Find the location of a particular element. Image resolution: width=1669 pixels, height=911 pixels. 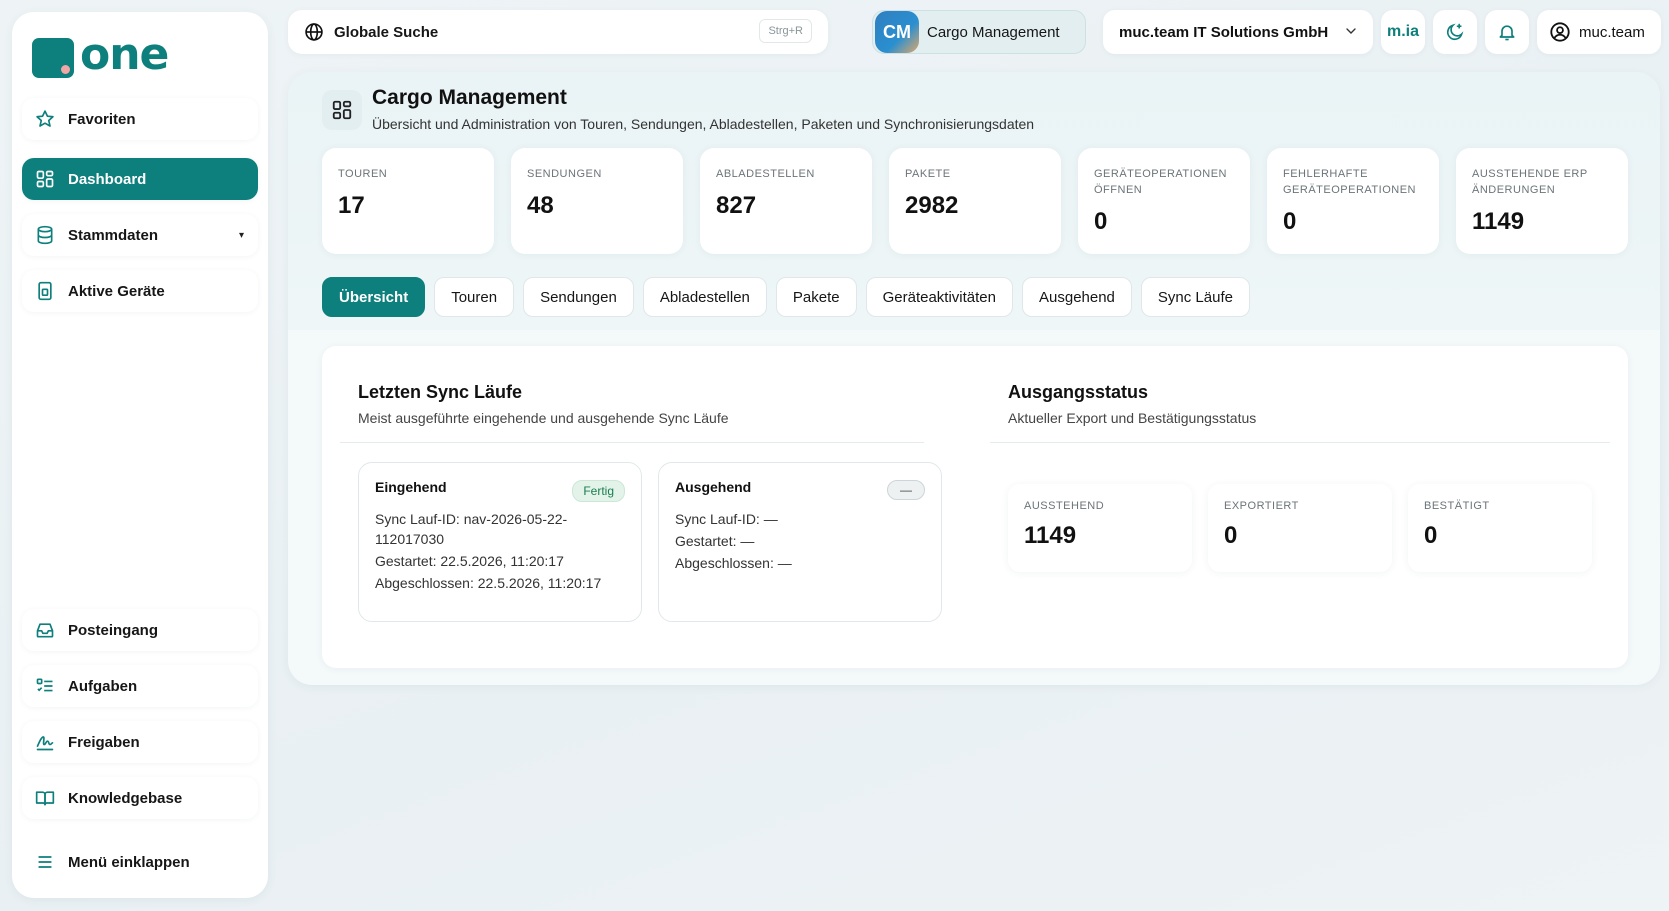

database-icon is located at coordinates (45, 235).